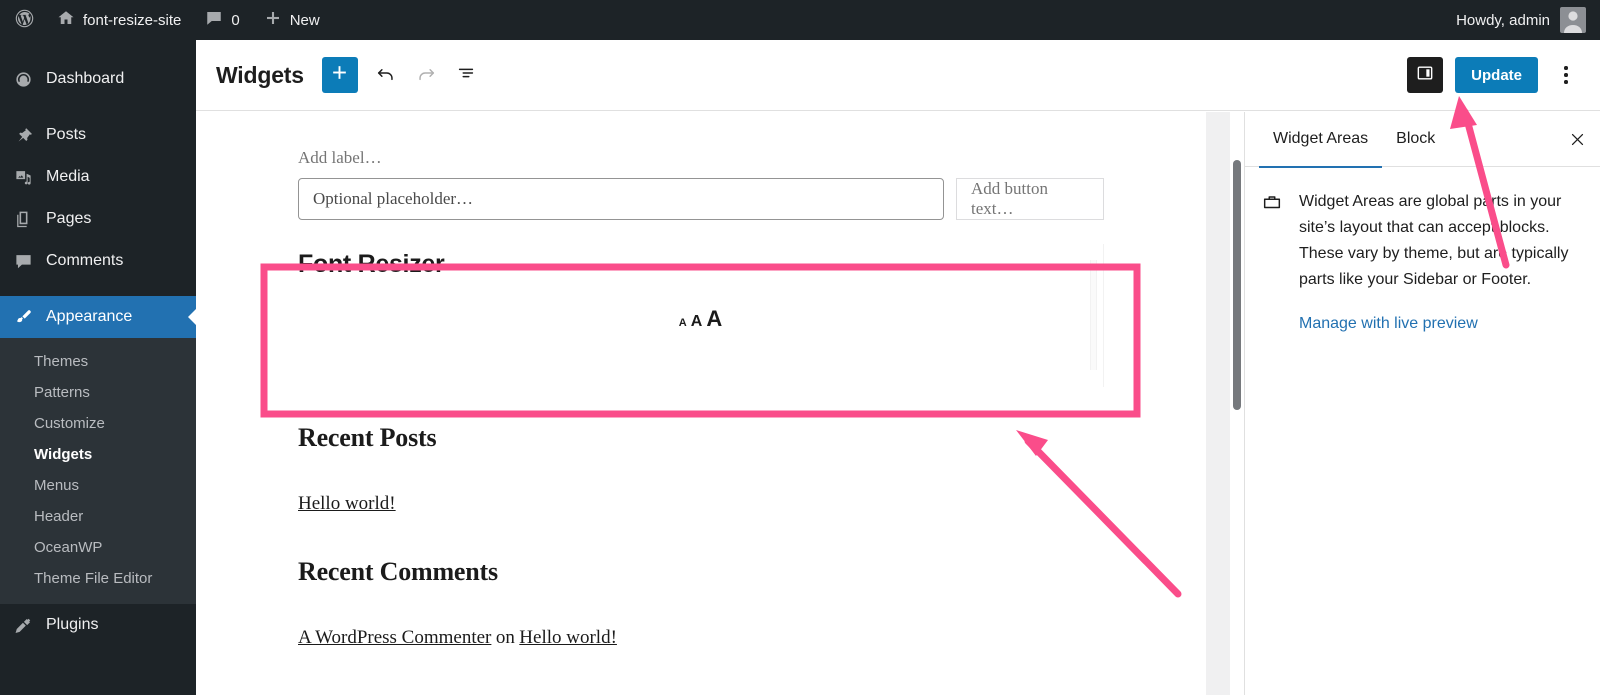  I want to click on new-content-label: New, so click(304, 20).